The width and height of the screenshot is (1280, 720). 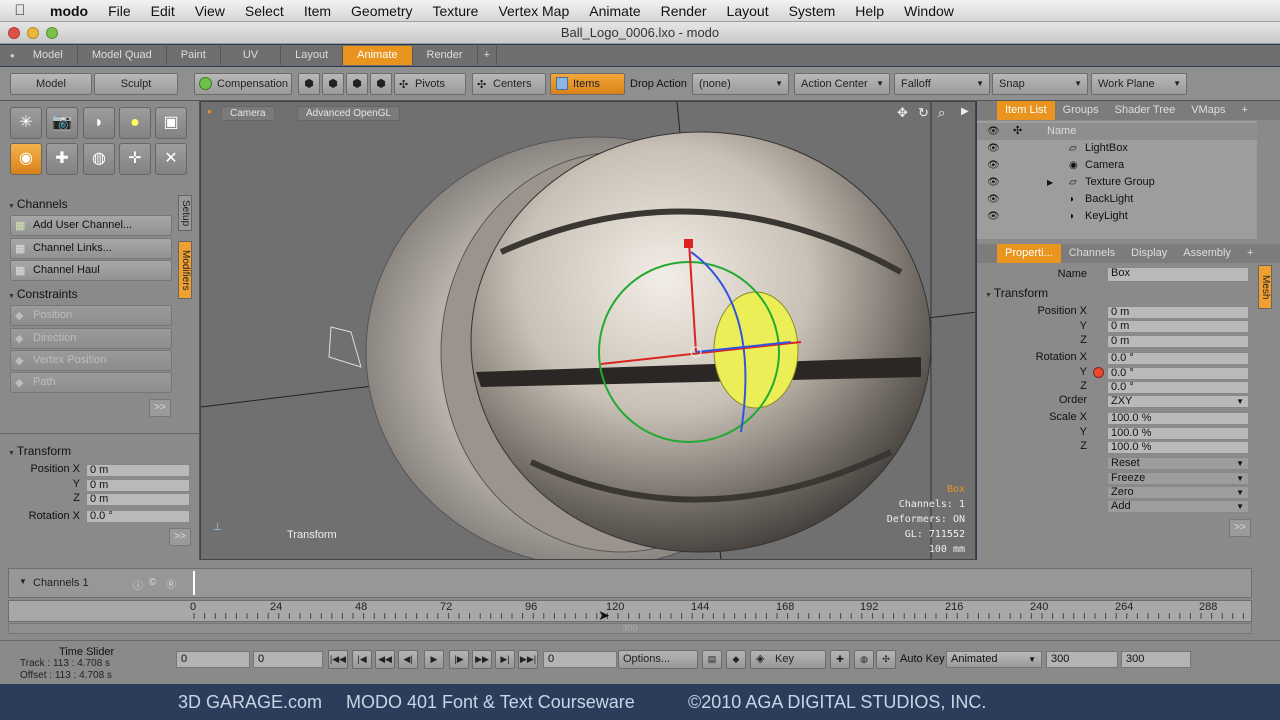 What do you see at coordinates (1244, 110) in the screenshot?
I see `tab-add-panel: +` at bounding box center [1244, 110].